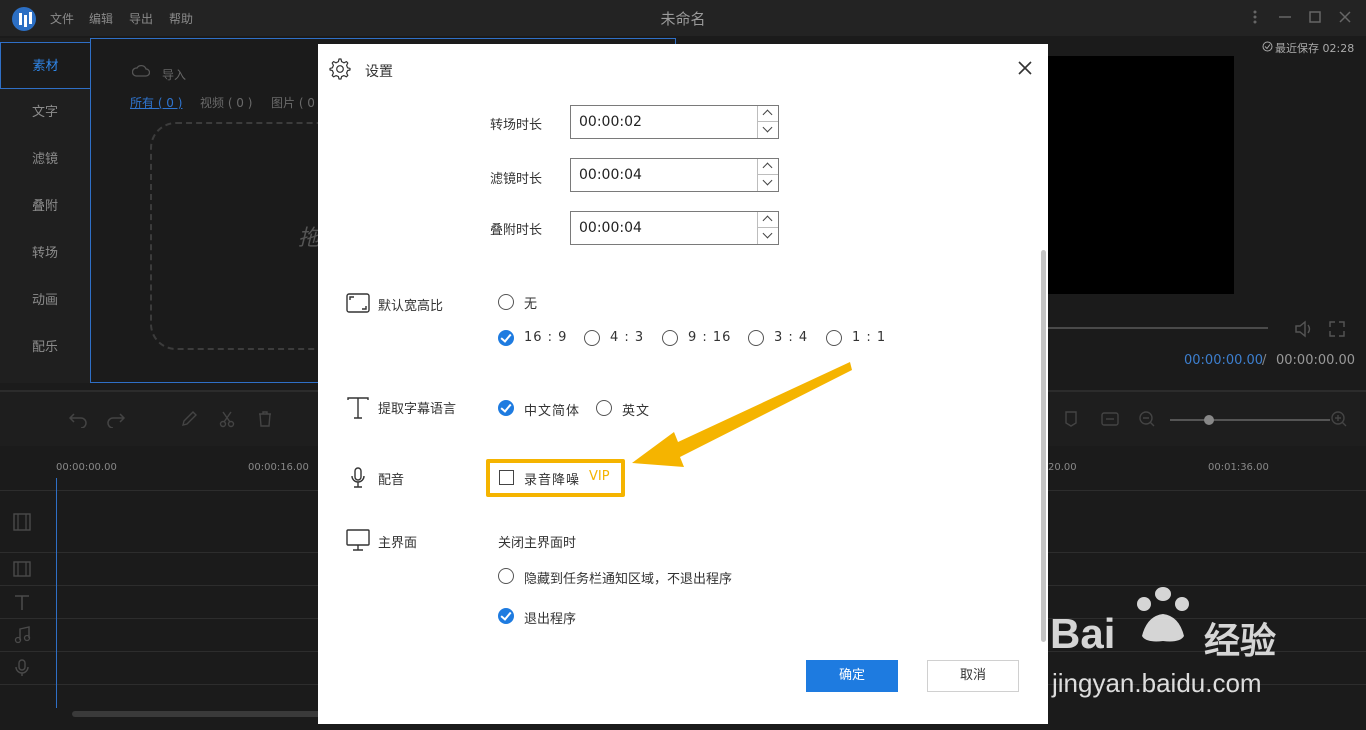 This screenshot has height=730, width=1366. What do you see at coordinates (506, 302) in the screenshot?
I see `aspect-none-radio` at bounding box center [506, 302].